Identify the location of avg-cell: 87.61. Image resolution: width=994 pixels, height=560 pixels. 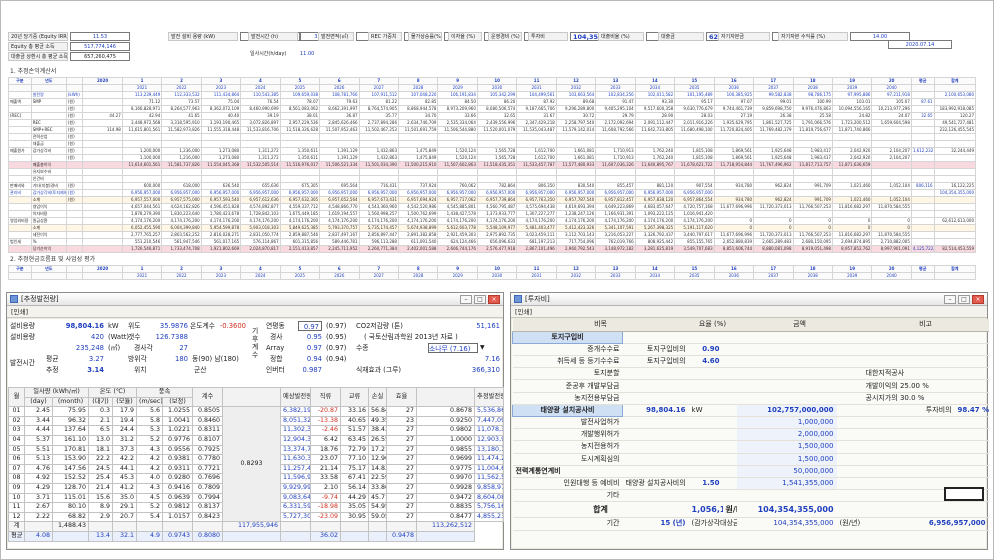
(922, 102).